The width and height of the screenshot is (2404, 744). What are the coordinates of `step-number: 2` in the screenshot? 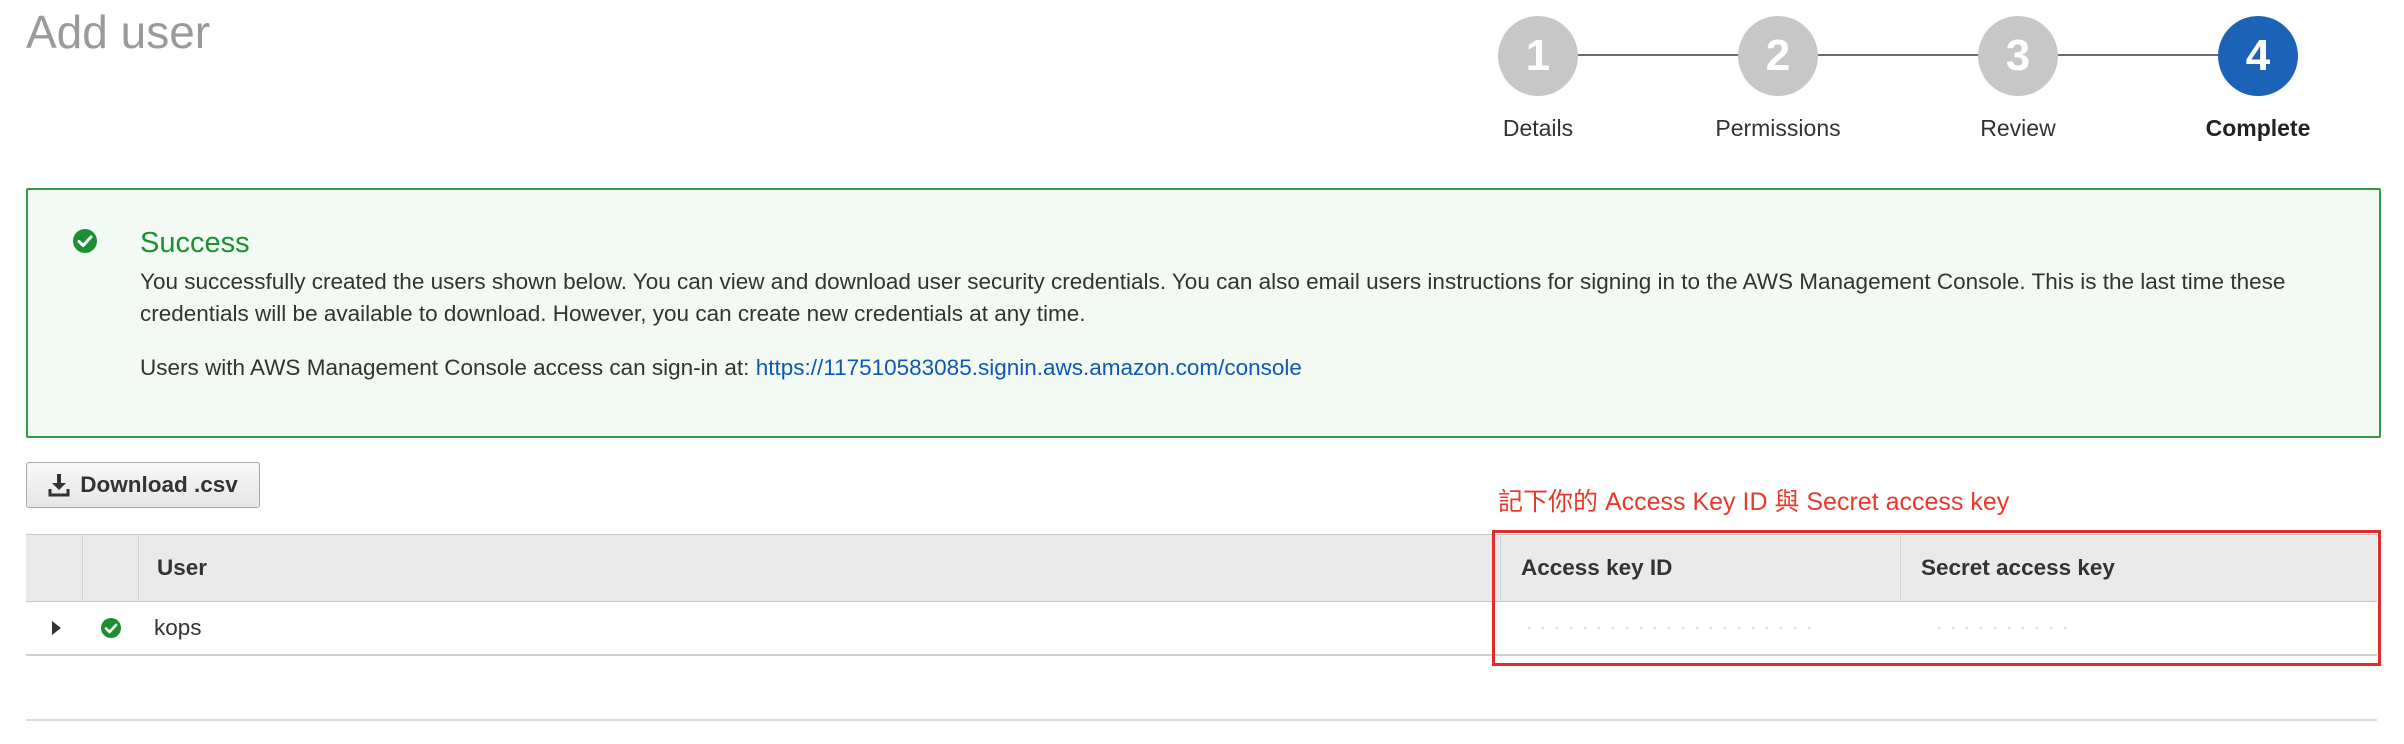 It's located at (1778, 56).